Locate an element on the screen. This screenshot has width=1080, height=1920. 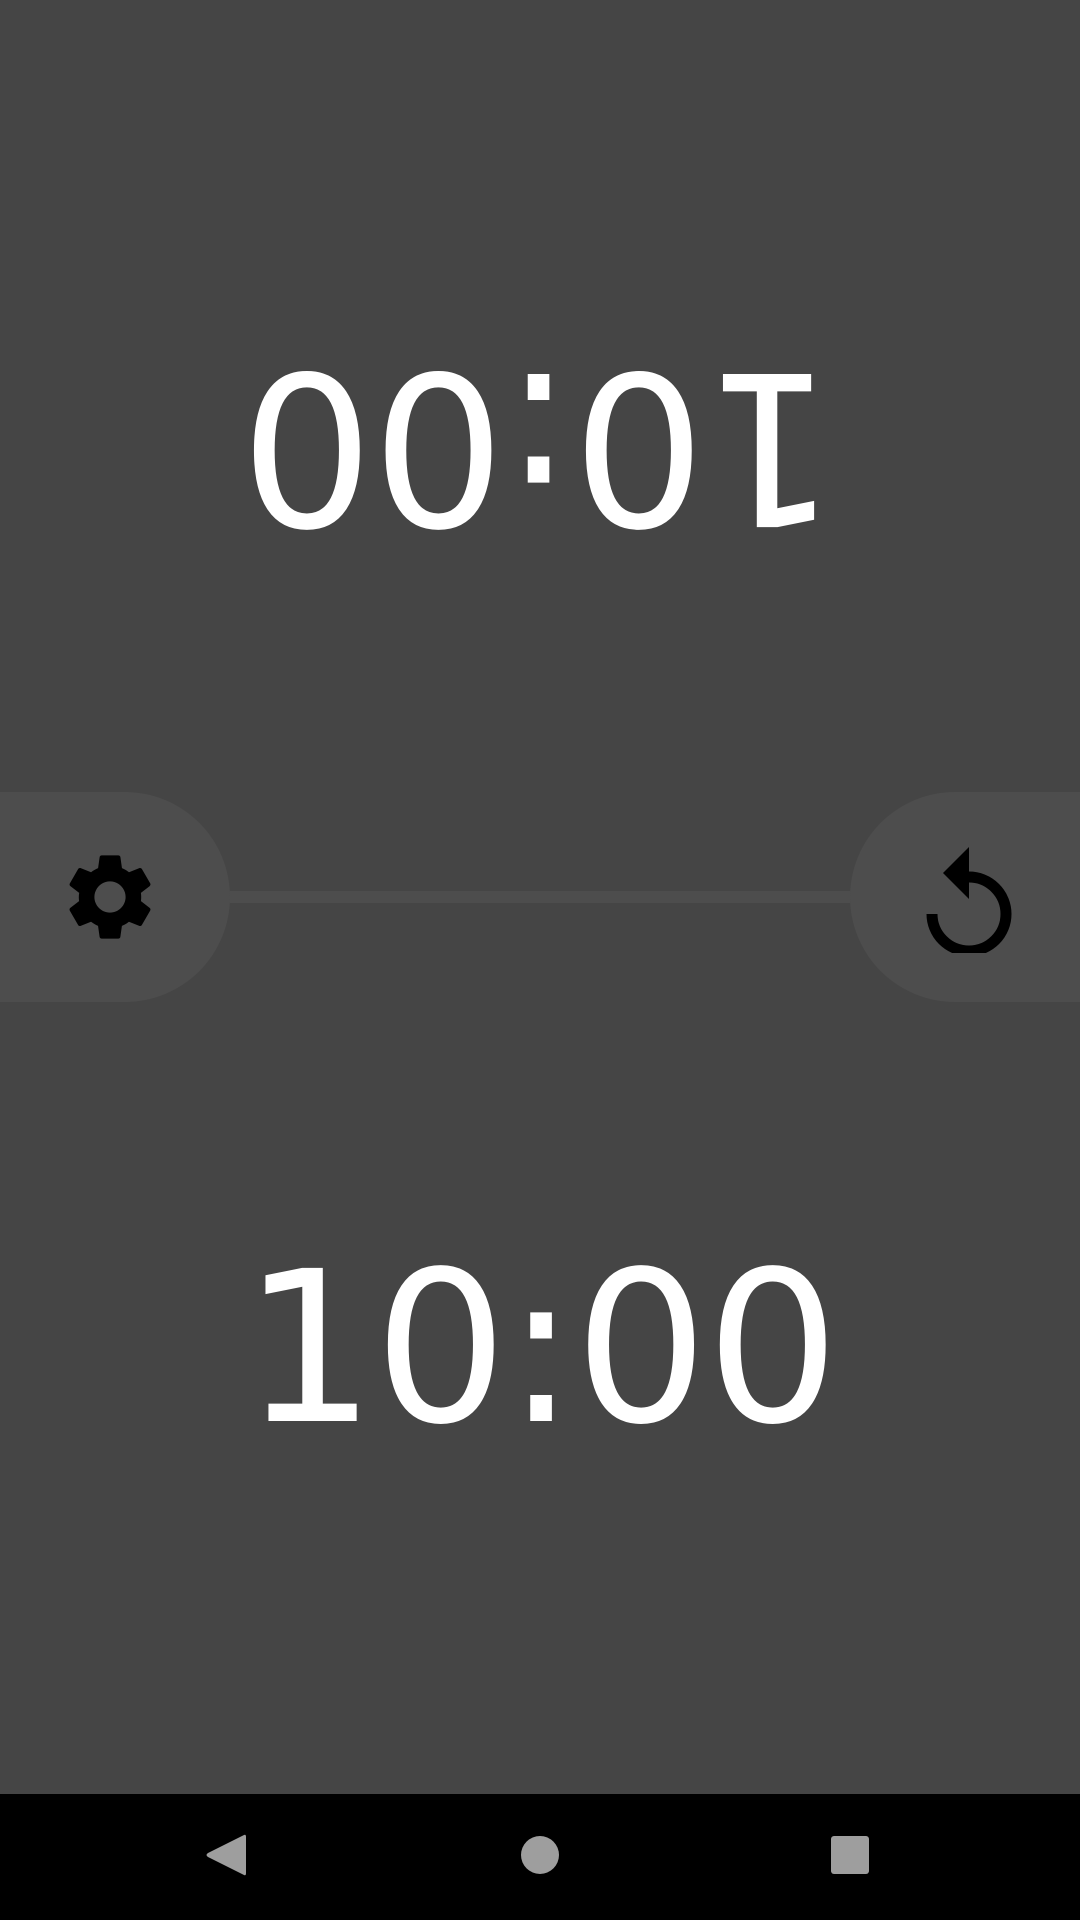
recents-button is located at coordinates (850, 1857).